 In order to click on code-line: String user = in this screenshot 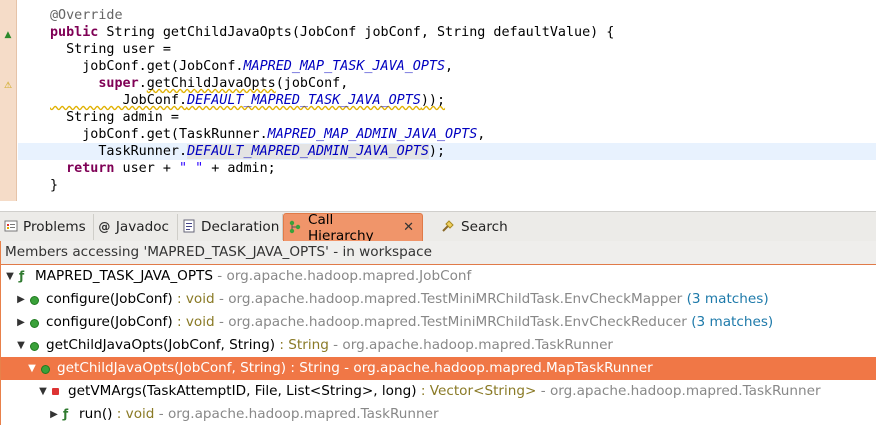, I will do `click(110, 49)`.